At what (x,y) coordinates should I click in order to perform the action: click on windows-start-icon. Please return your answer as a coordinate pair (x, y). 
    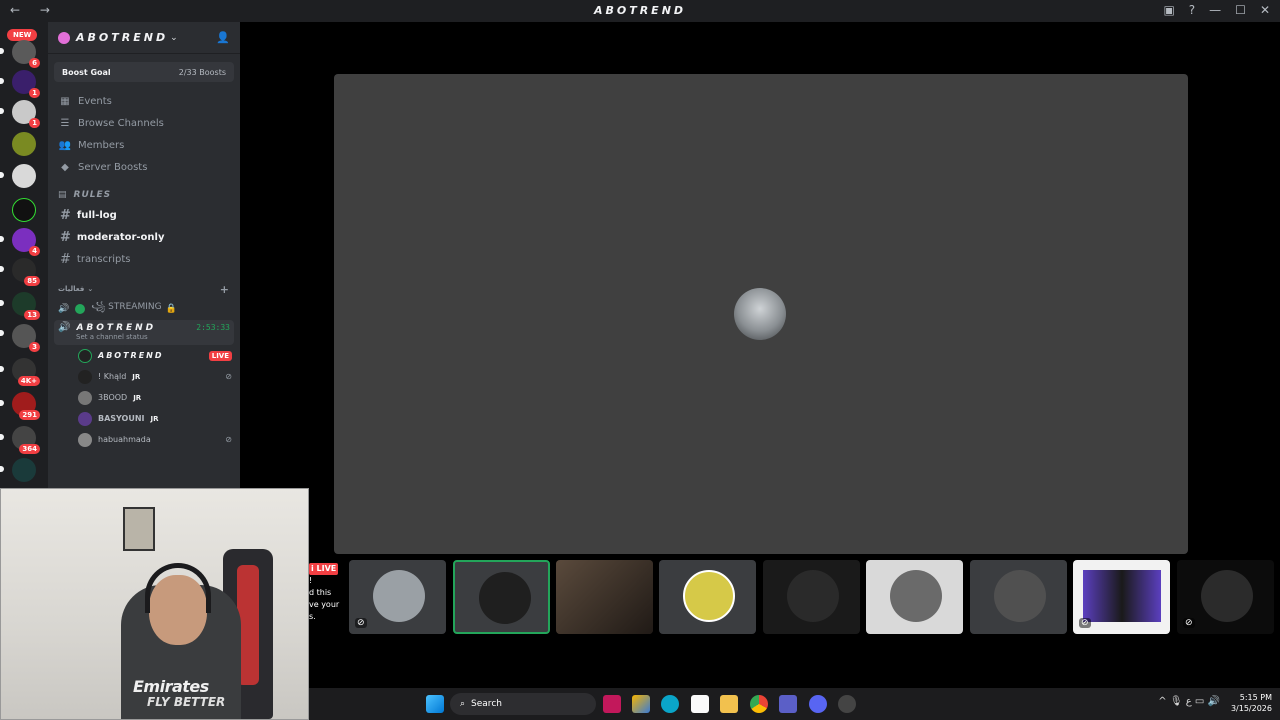
    Looking at the image, I should click on (435, 704).